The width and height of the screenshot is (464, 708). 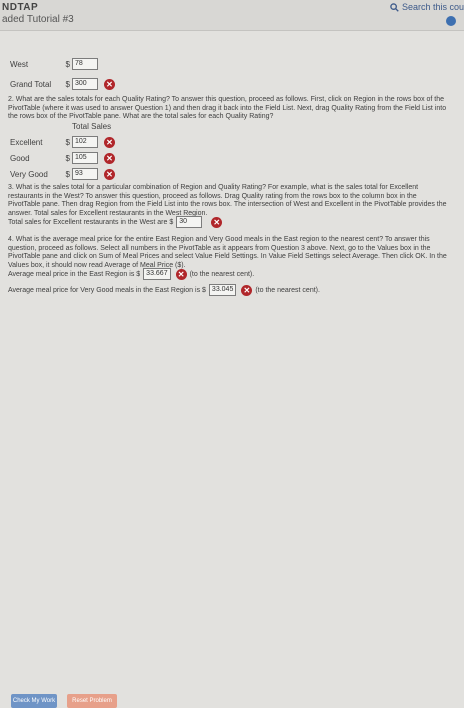 What do you see at coordinates (85, 84) in the screenshot?
I see `q1-grand-input: 300` at bounding box center [85, 84].